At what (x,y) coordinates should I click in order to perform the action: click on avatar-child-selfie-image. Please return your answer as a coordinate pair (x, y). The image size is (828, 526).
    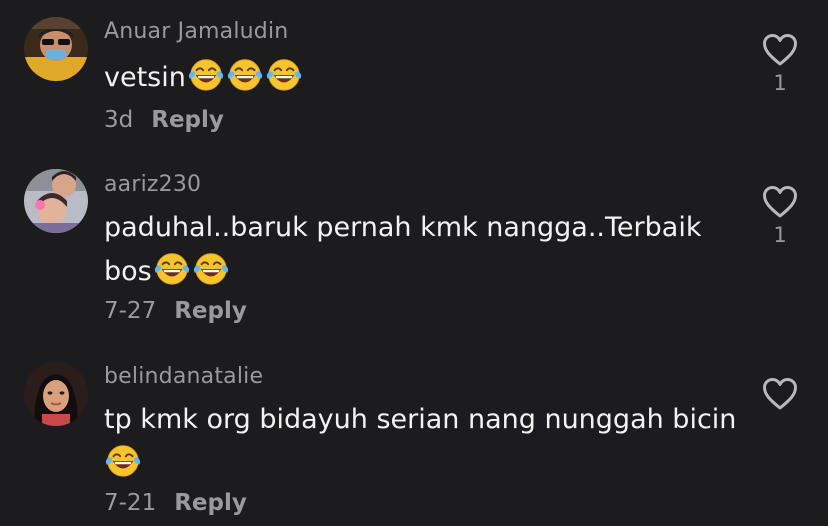
    Looking at the image, I should click on (56, 201).